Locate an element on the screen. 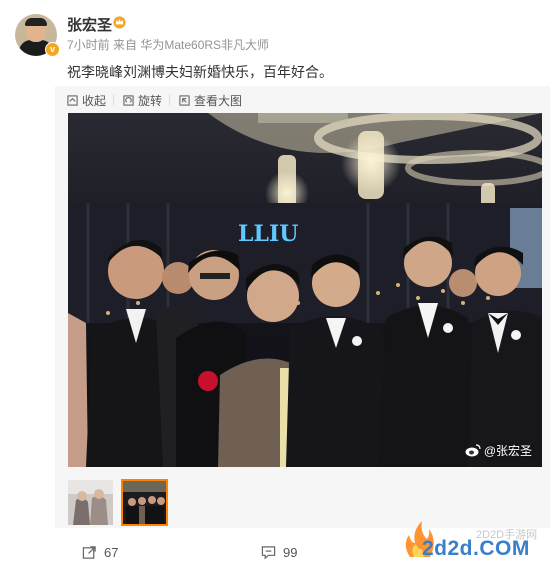 This screenshot has width=550, height=568. view-large-button: 查看大图 is located at coordinates (210, 100).